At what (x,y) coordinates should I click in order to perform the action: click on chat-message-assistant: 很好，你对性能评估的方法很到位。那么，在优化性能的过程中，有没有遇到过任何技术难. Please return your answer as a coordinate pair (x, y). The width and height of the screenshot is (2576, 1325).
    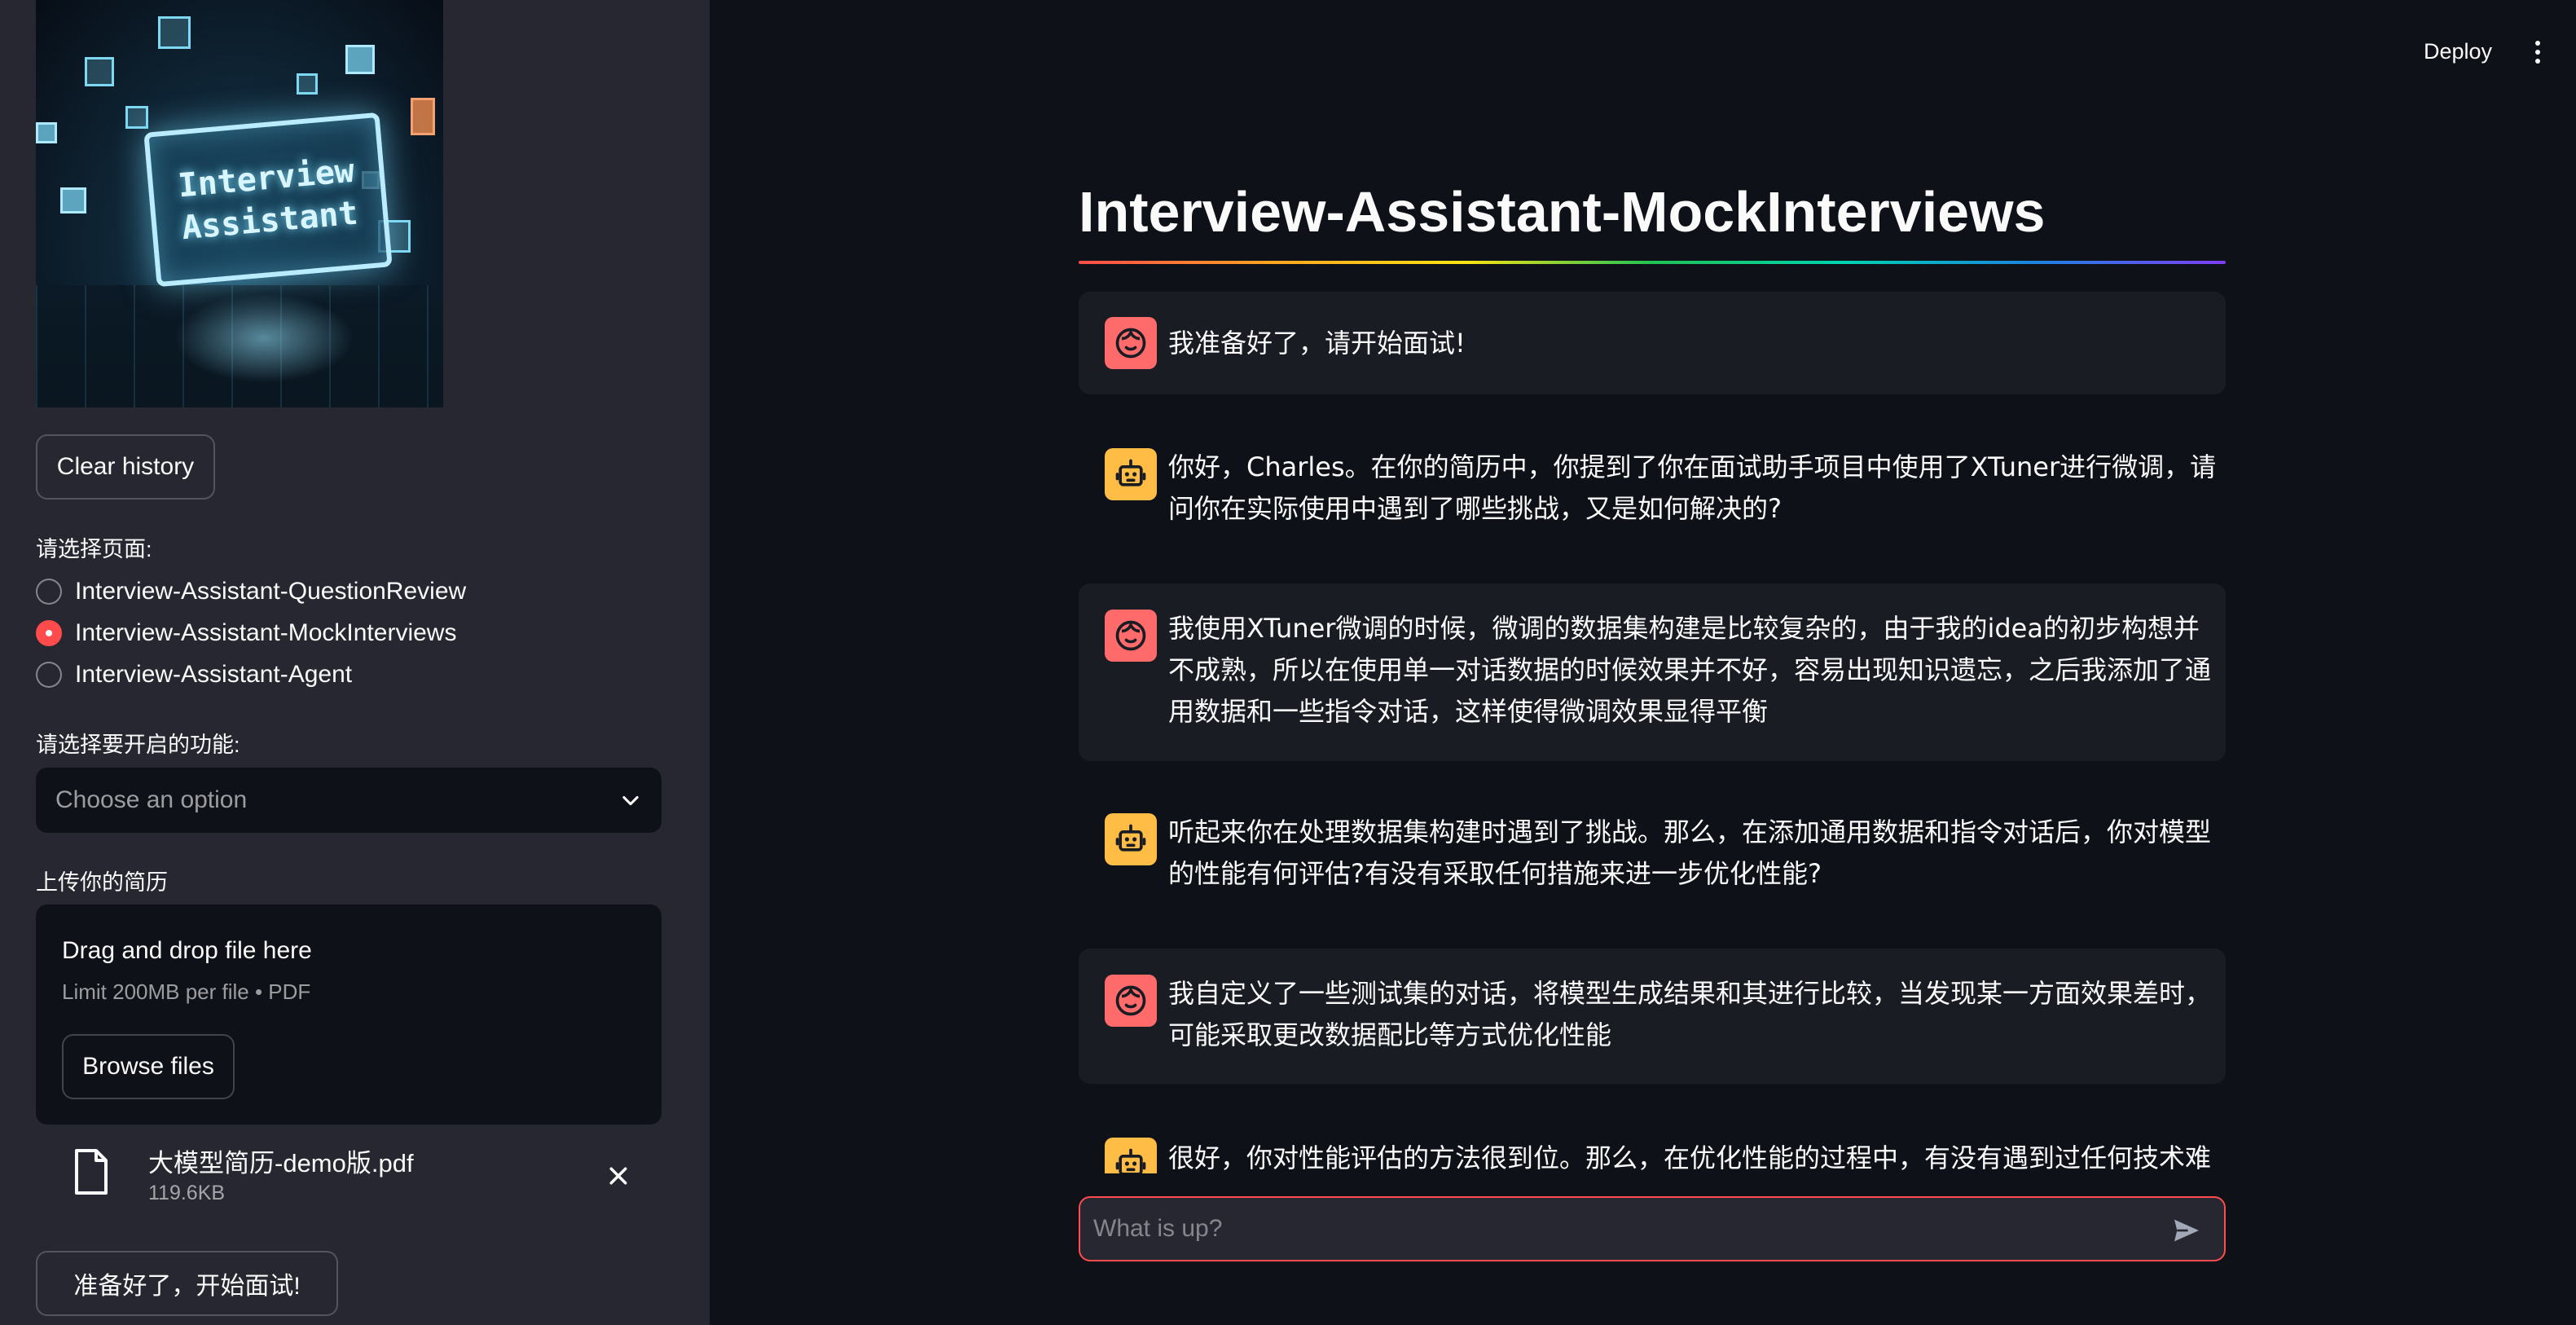
    Looking at the image, I should click on (1652, 1143).